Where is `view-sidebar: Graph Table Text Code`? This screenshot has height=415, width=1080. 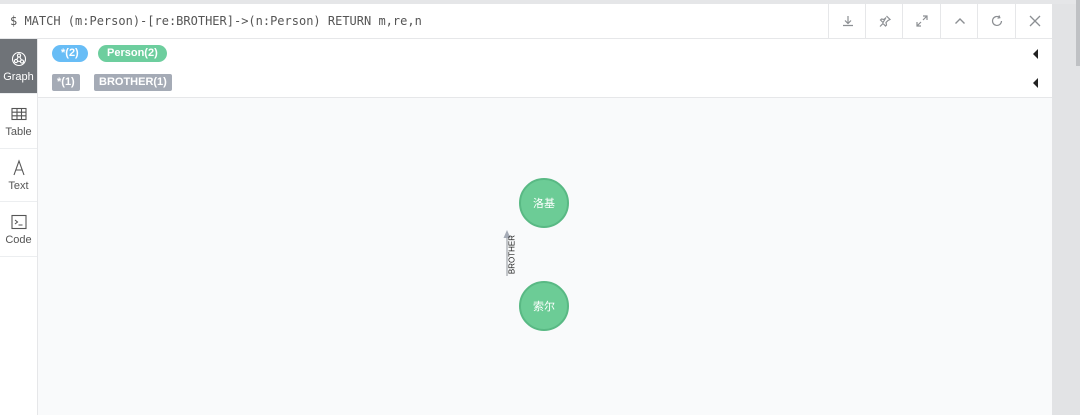 view-sidebar: Graph Table Text Code is located at coordinates (19, 227).